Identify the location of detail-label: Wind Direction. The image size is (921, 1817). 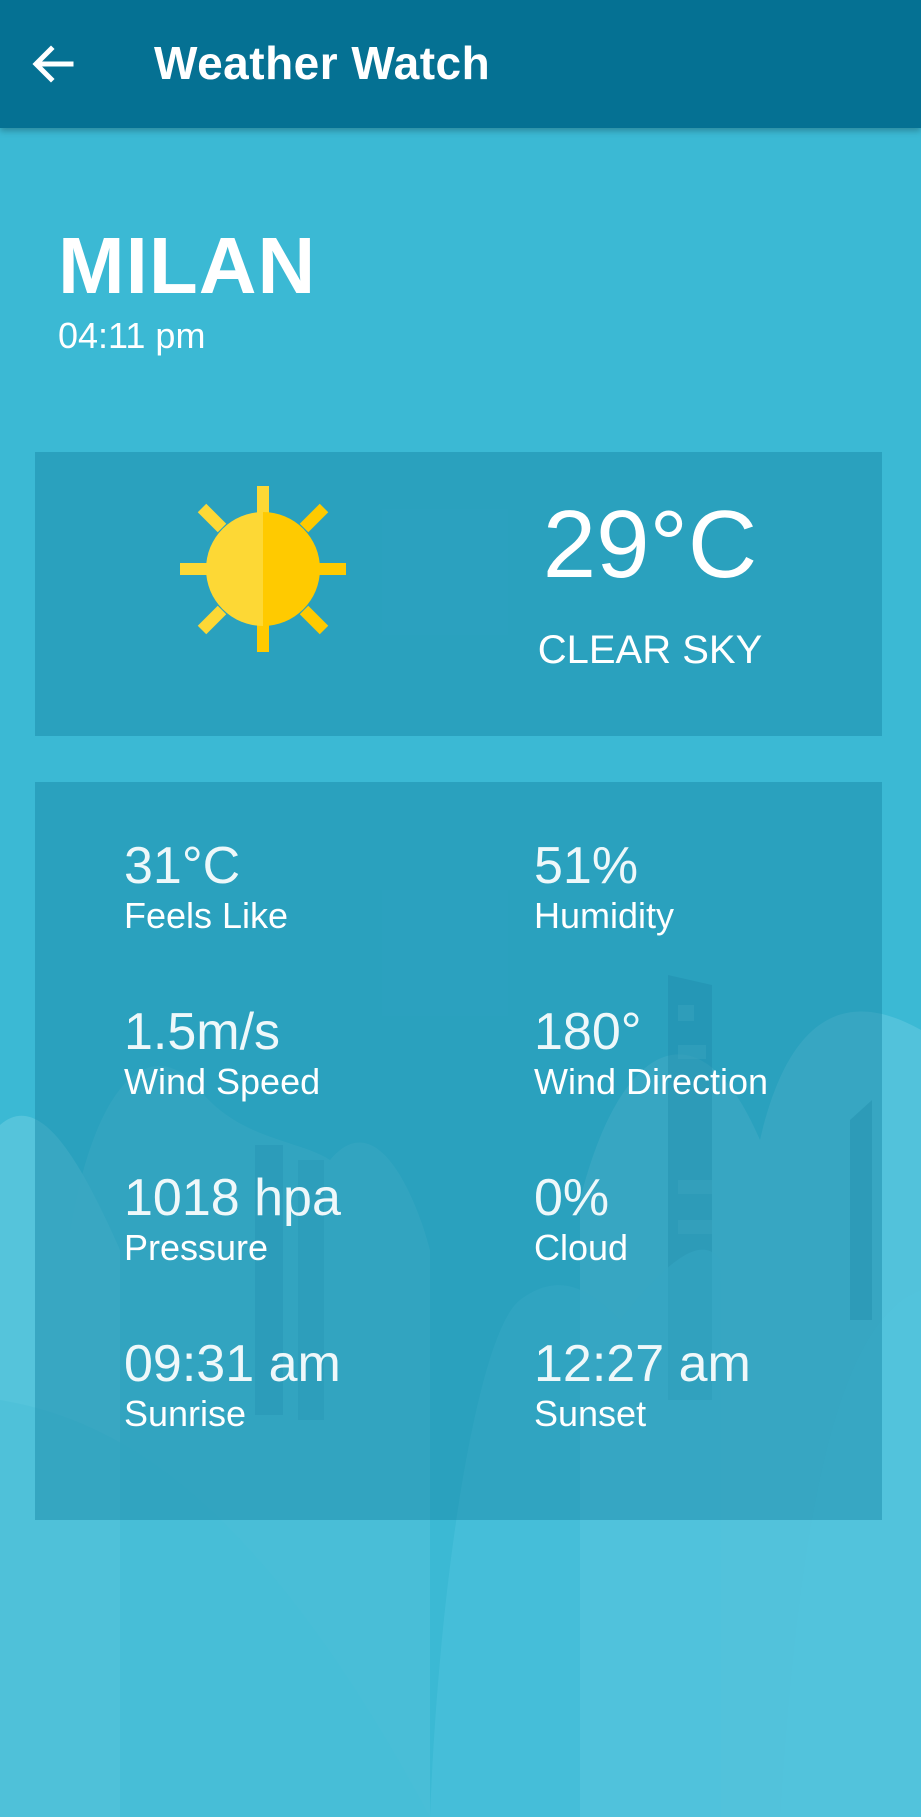
(651, 1081).